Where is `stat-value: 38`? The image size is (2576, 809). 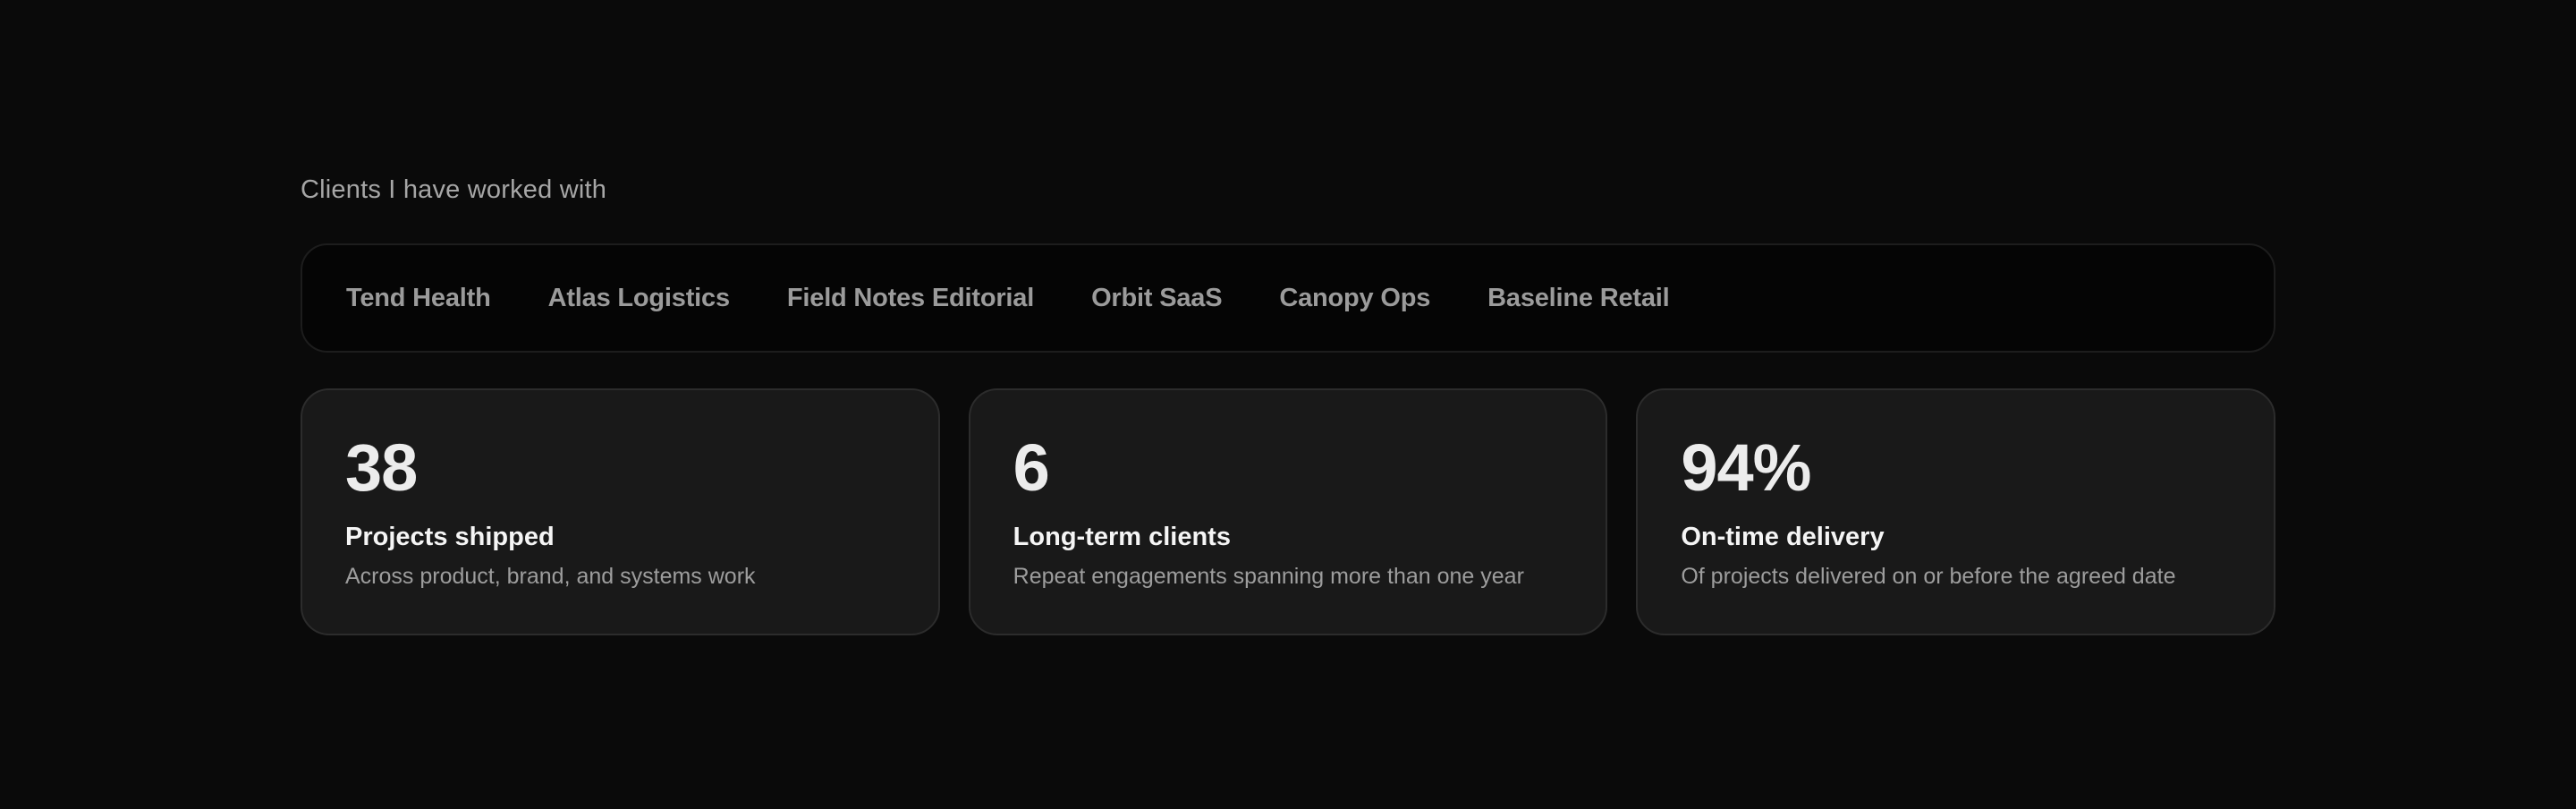
stat-value: 38 is located at coordinates (381, 467).